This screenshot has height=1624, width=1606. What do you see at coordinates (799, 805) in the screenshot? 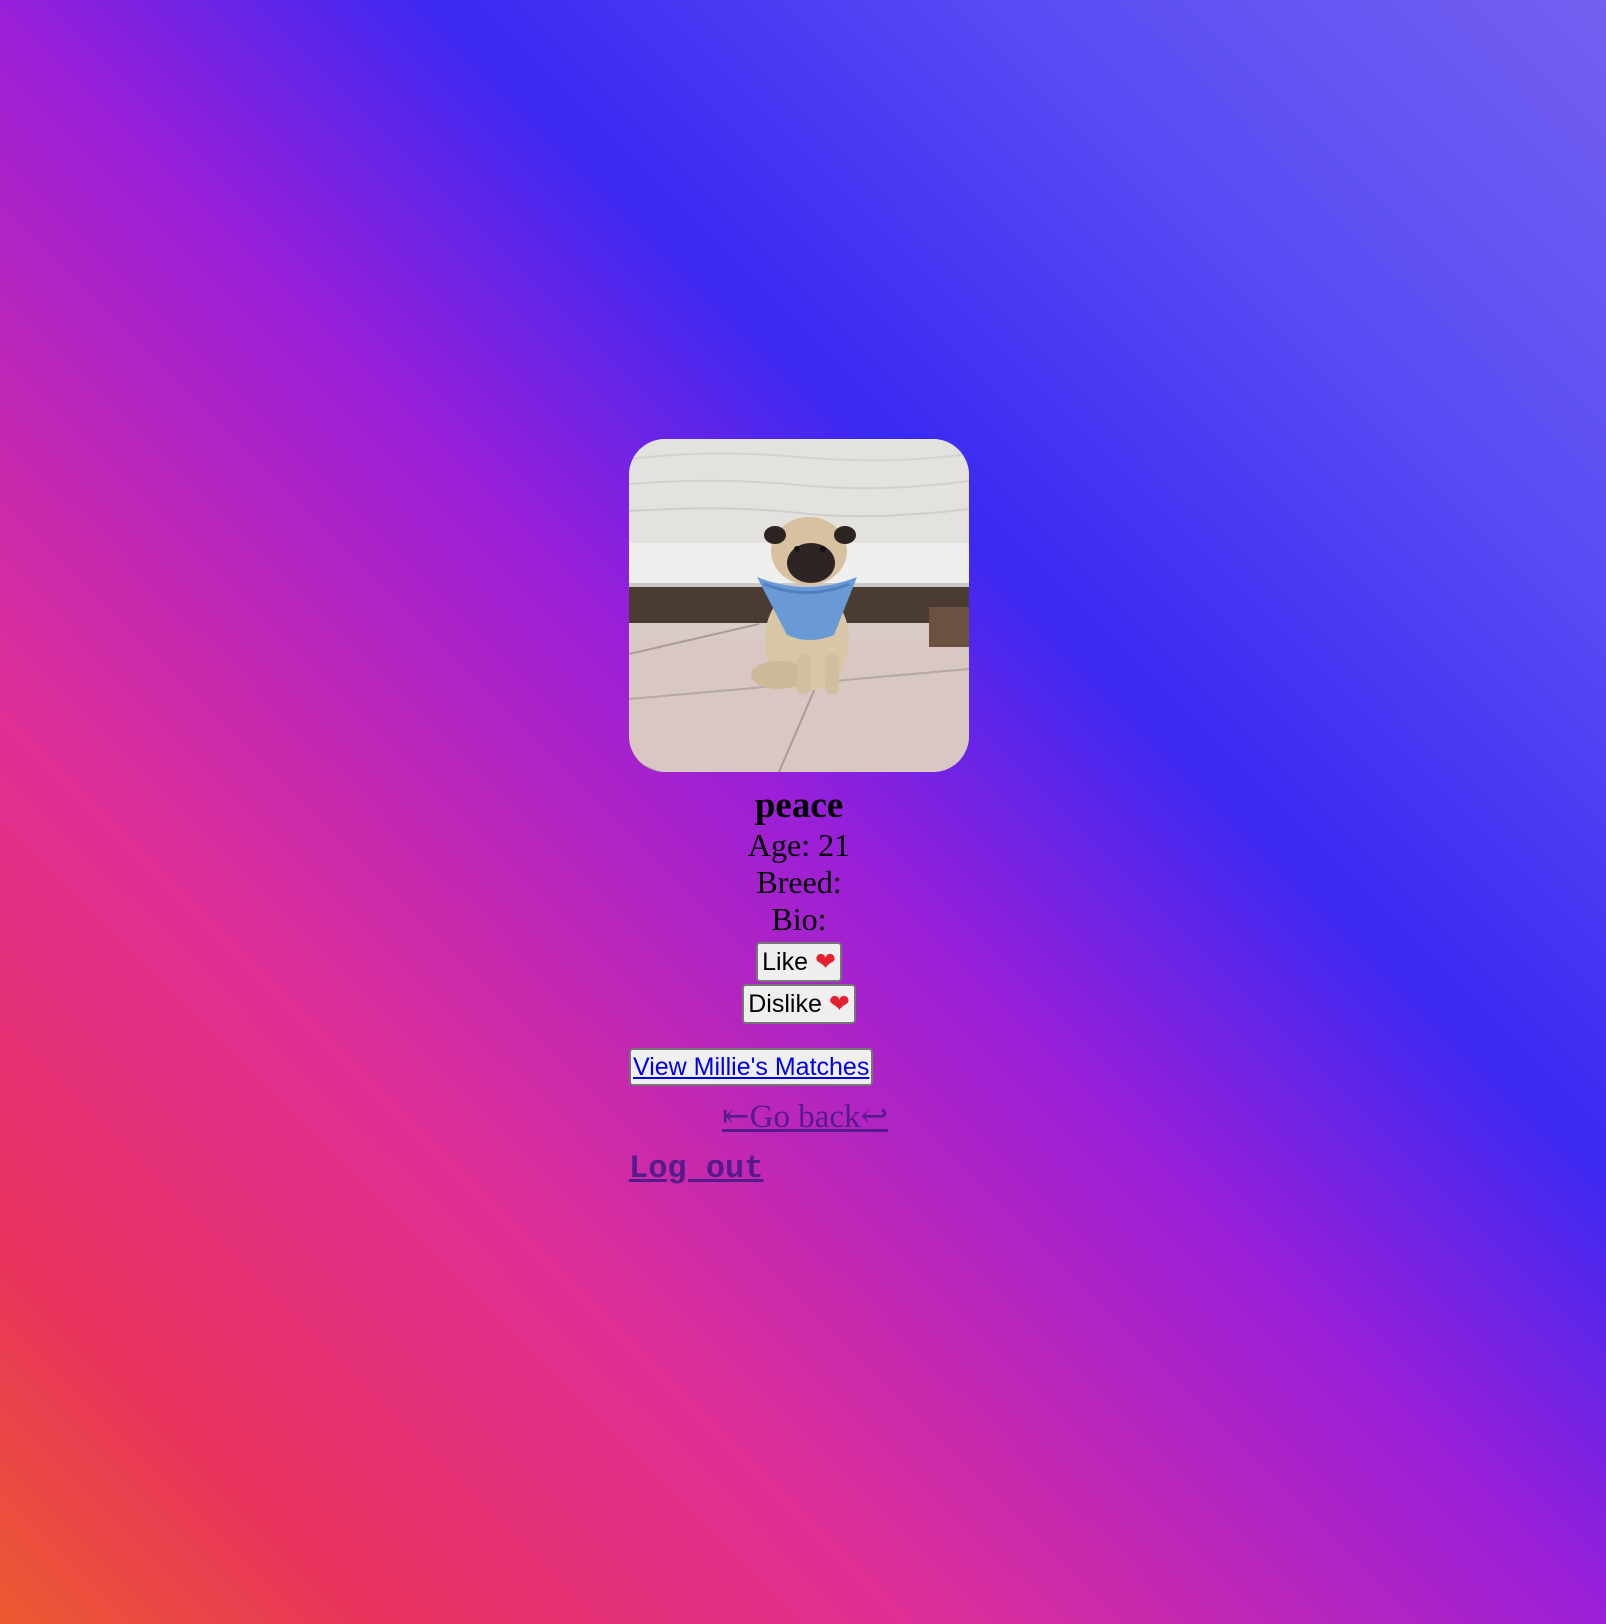
I see `dog-name: peace` at bounding box center [799, 805].